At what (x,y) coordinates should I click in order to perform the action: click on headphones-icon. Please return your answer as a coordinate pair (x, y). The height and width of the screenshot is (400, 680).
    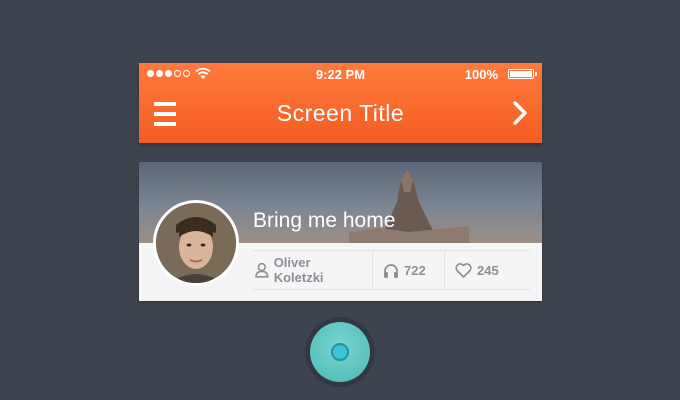
    Looking at the image, I should click on (391, 270).